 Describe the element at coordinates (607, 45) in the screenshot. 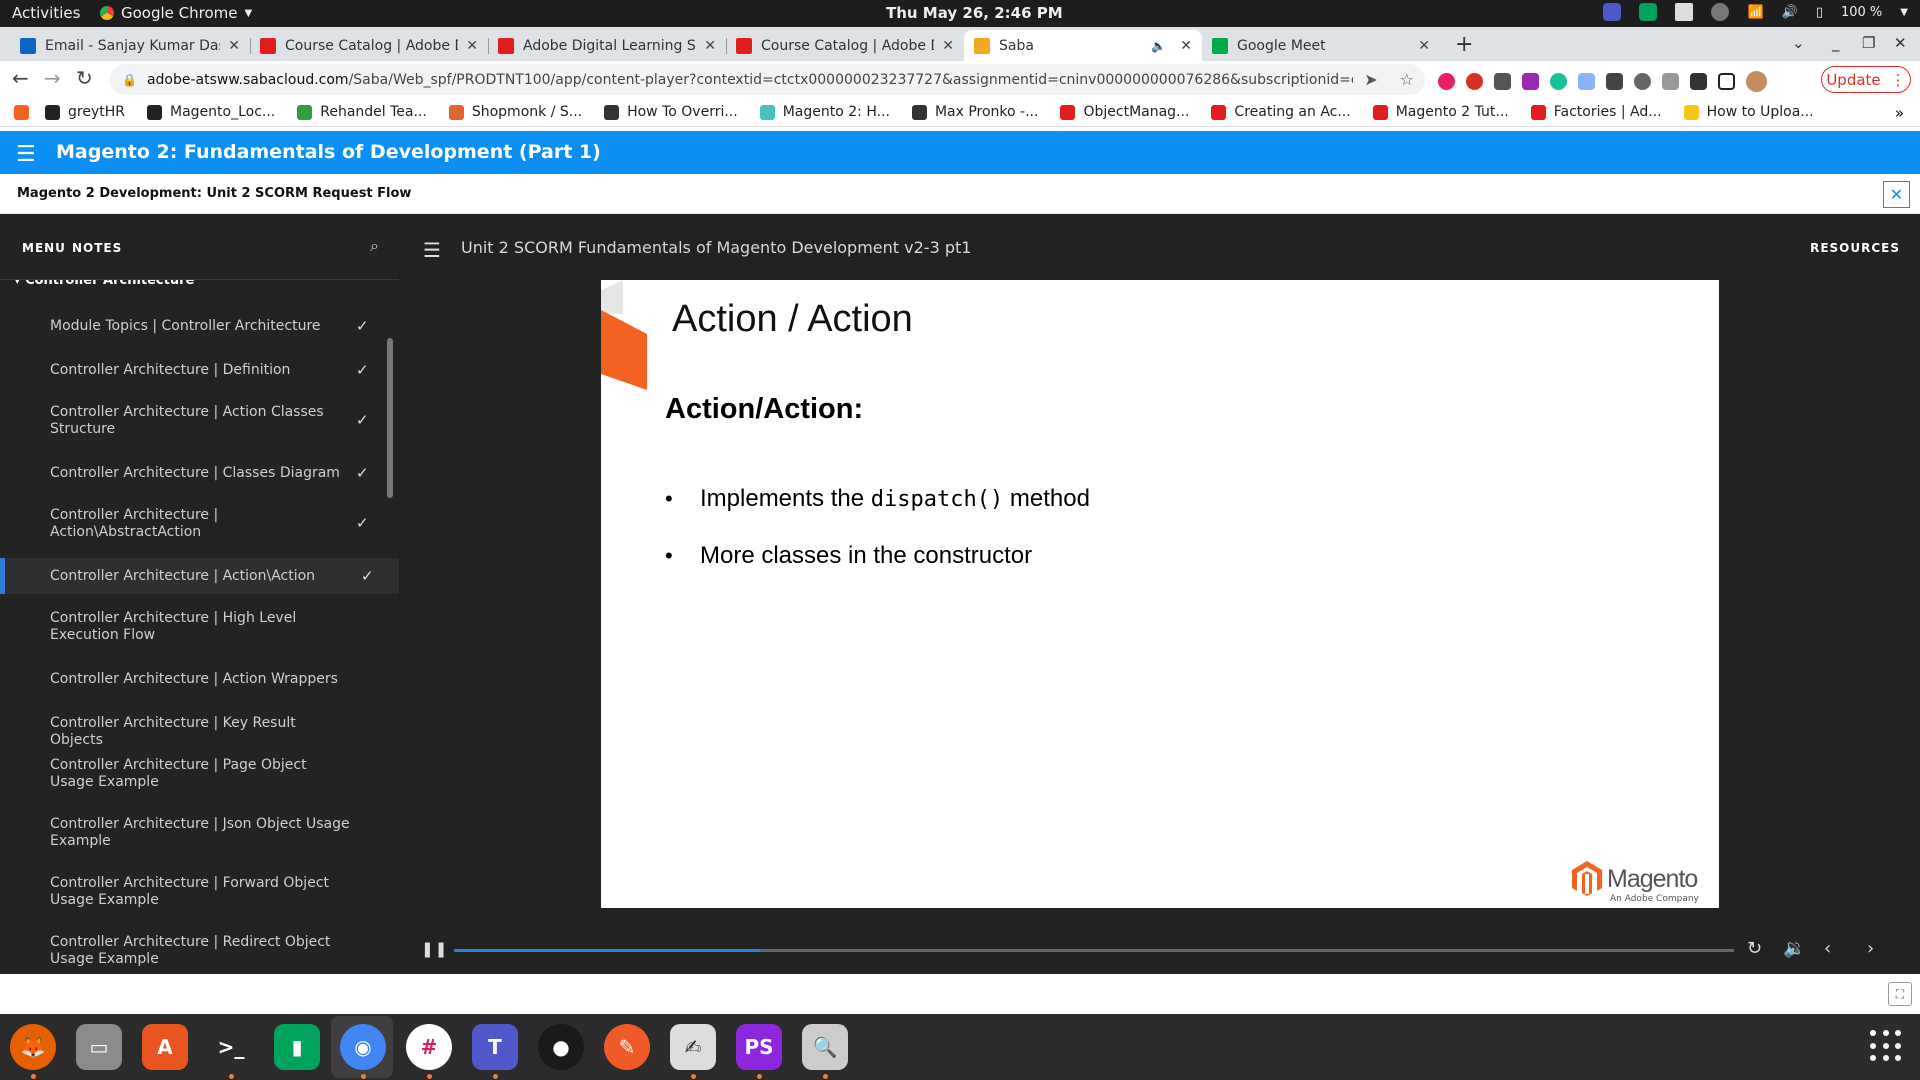

I see `tab-adobe-digital-learning: Adobe Digital Learning Se ✕` at that location.